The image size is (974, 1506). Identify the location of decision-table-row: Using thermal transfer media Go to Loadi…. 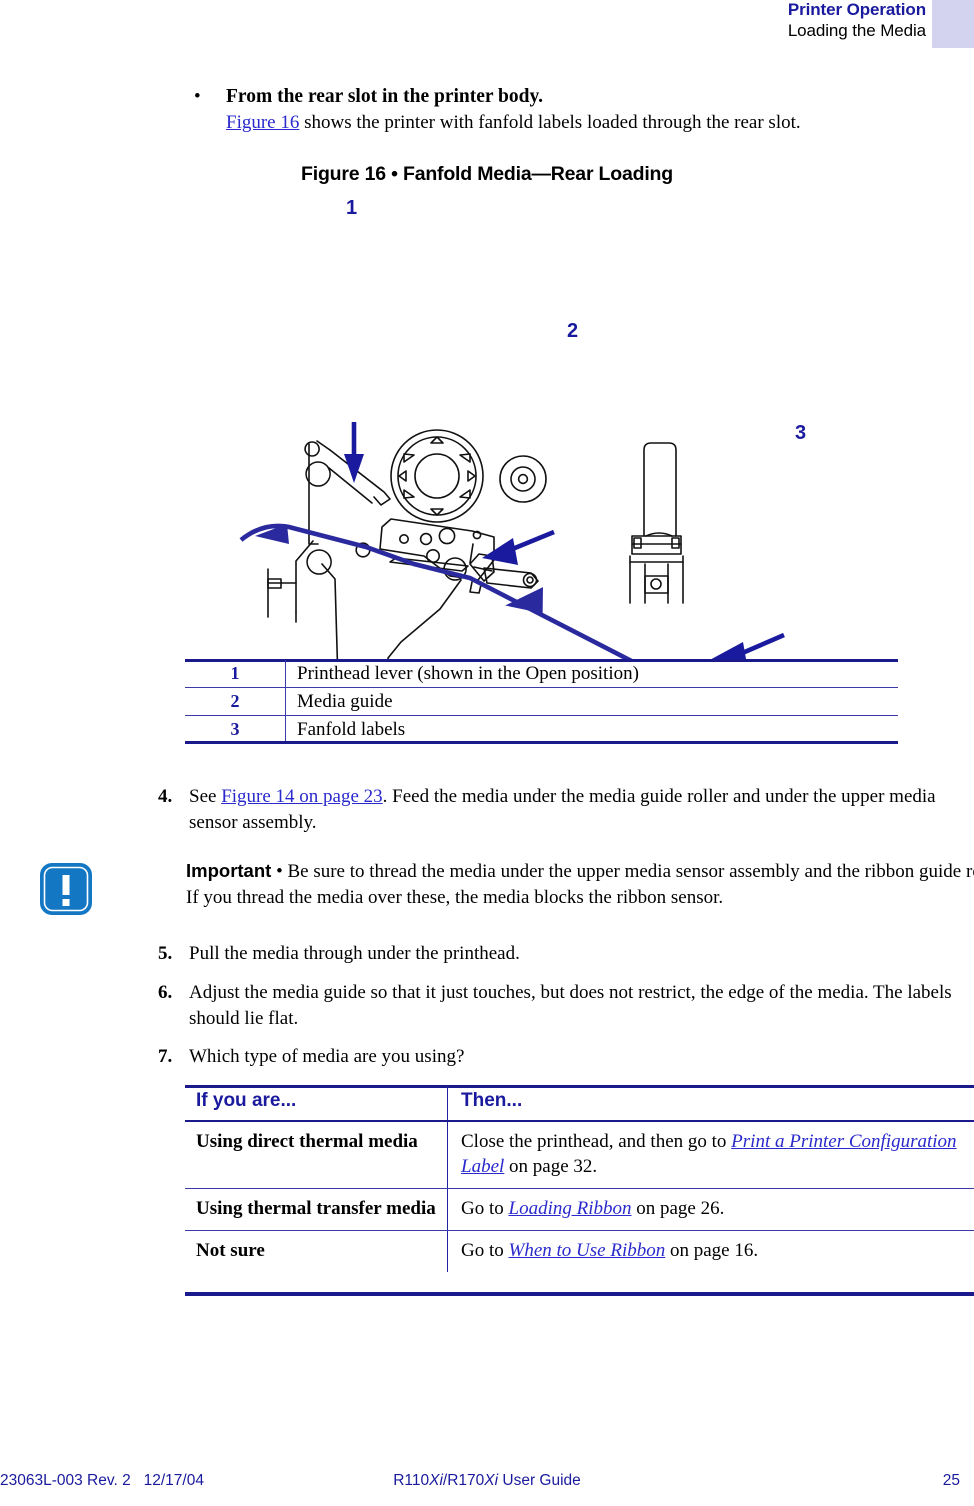
(579, 1210).